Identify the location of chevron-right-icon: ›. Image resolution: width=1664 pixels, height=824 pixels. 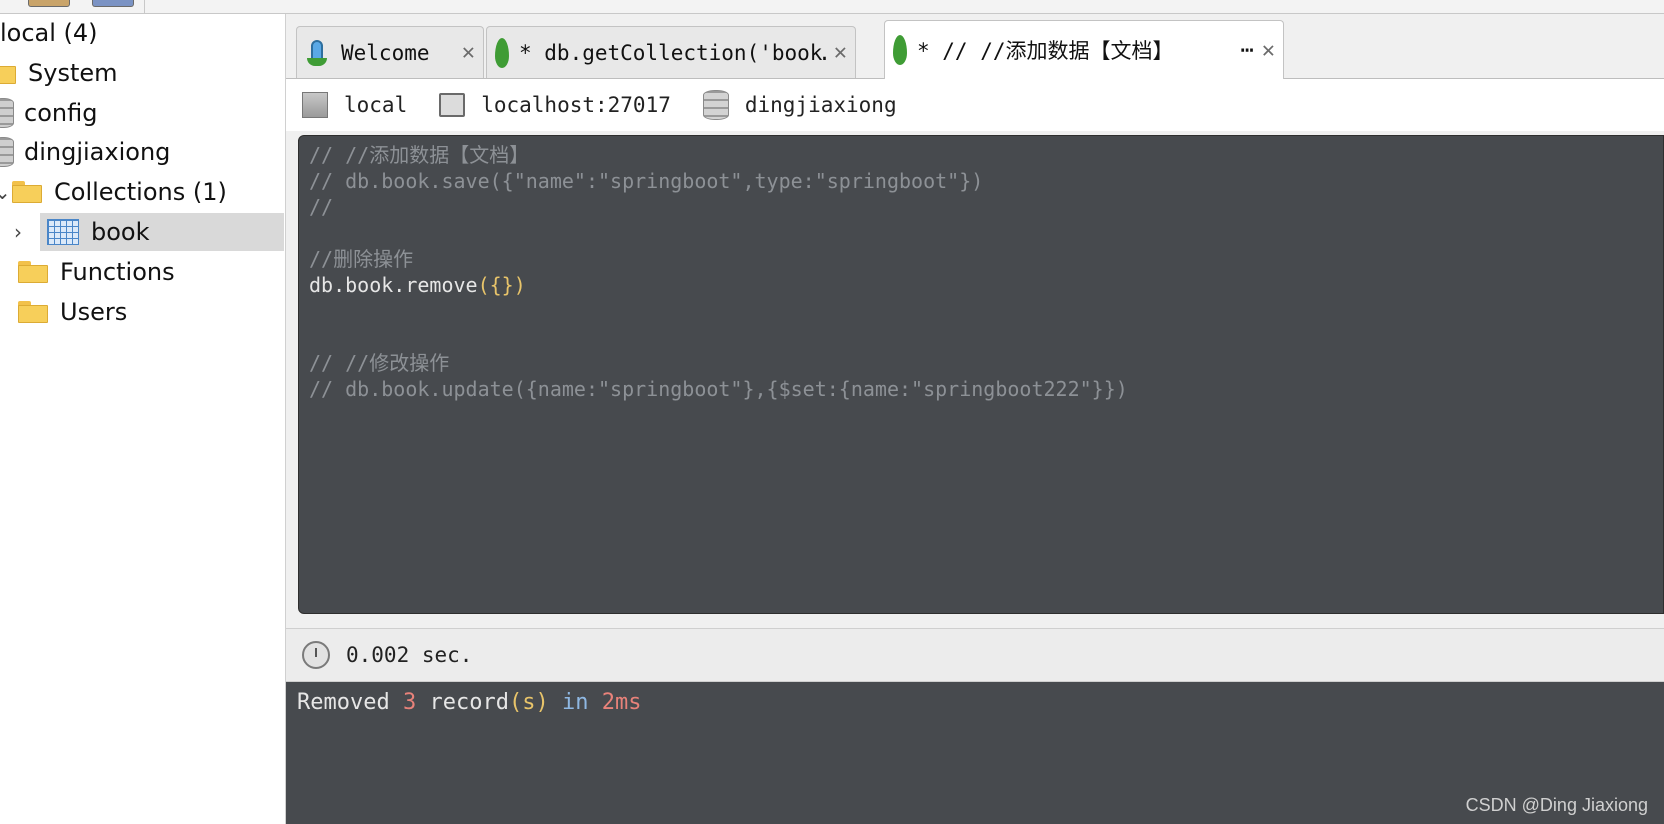
(23, 232).